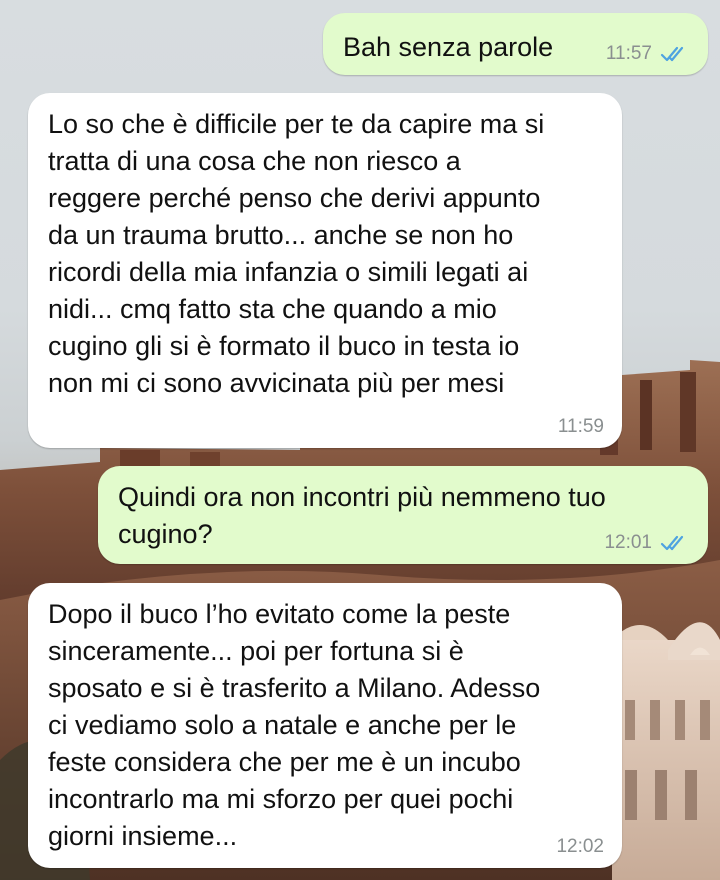 This screenshot has width=720, height=880. Describe the element at coordinates (628, 542) in the screenshot. I see `message-time: 12:01` at that location.